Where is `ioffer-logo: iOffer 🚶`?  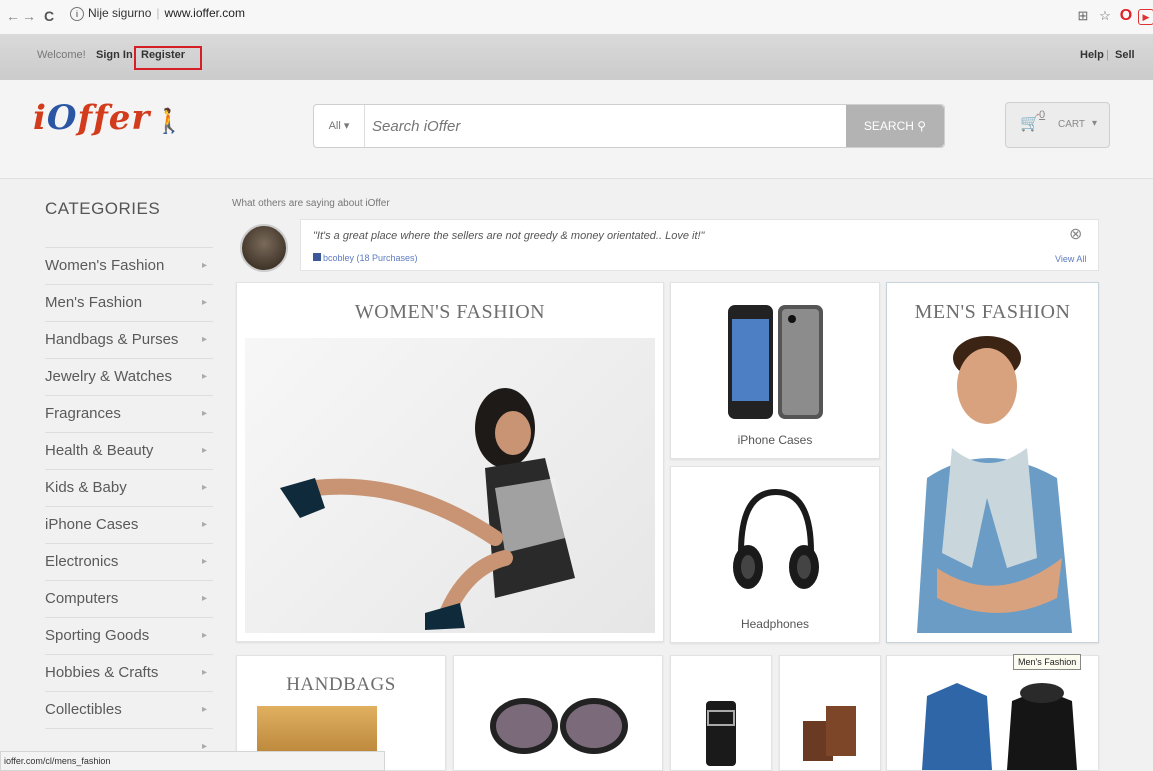 ioffer-logo: iOffer 🚶 is located at coordinates (109, 118).